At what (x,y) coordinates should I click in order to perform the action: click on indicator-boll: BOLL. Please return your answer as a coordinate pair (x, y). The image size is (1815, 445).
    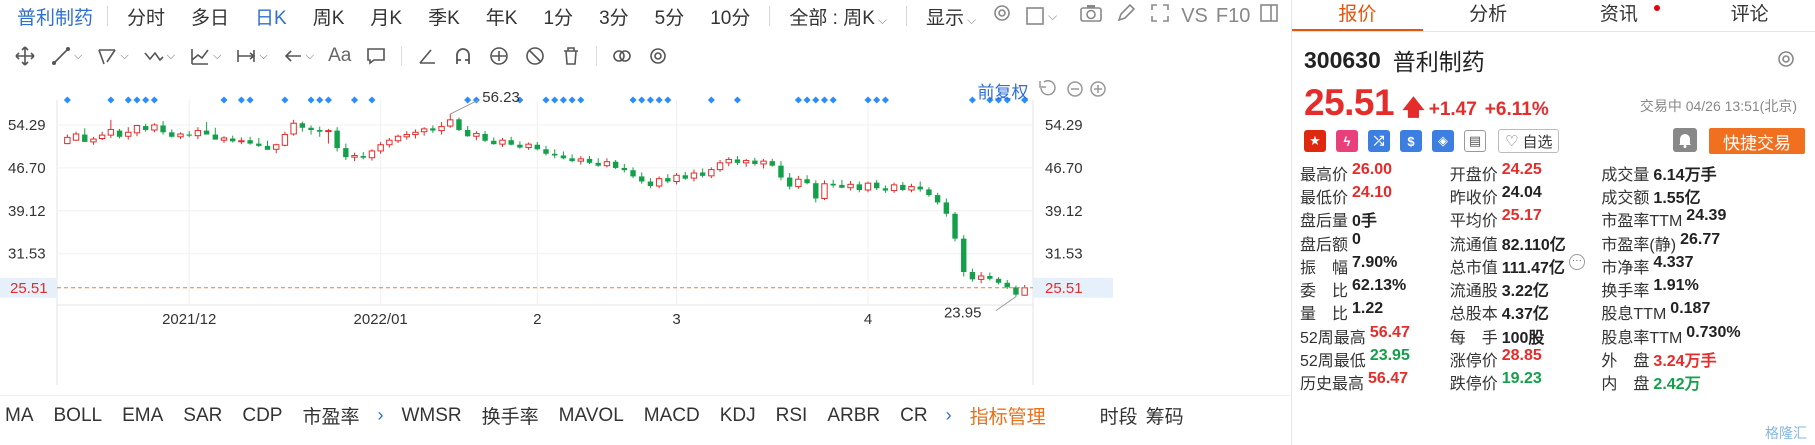
    Looking at the image, I should click on (78, 416).